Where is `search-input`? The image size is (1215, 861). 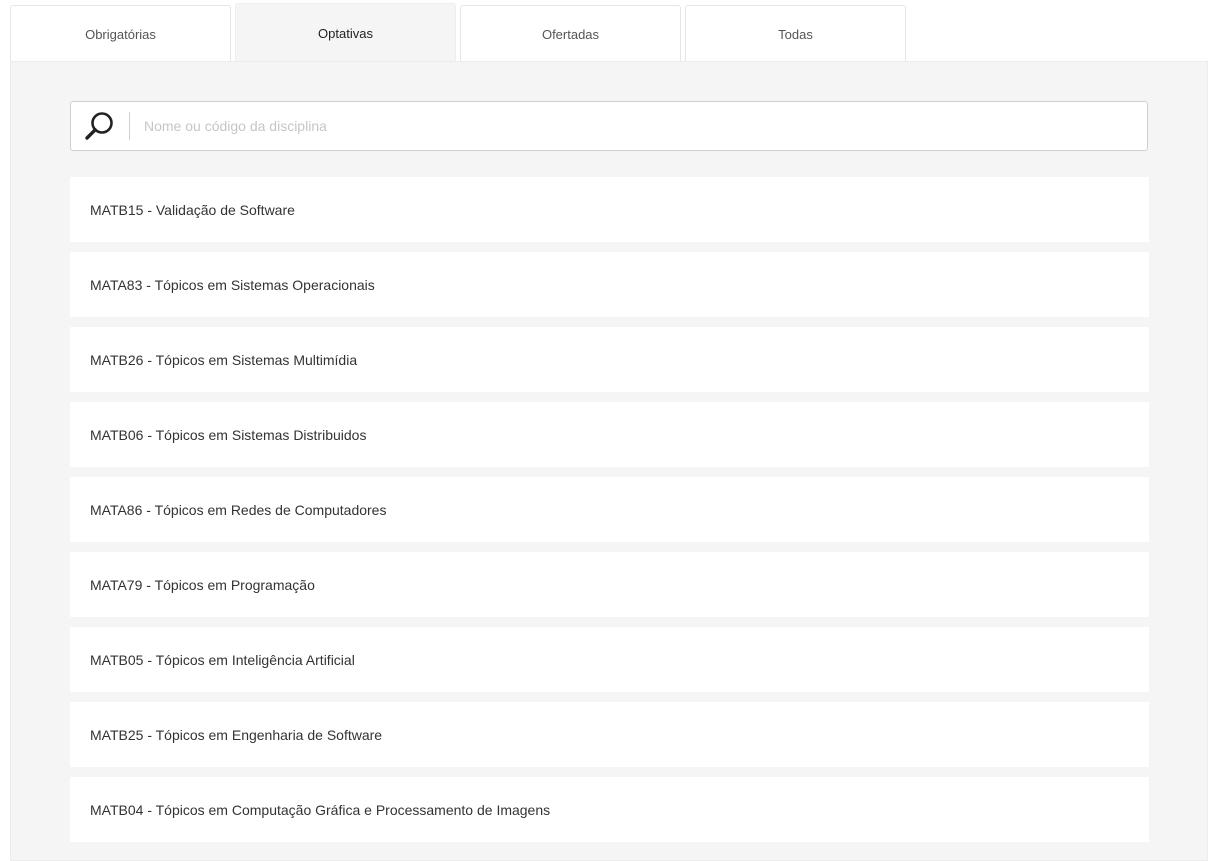 search-input is located at coordinates (638, 126).